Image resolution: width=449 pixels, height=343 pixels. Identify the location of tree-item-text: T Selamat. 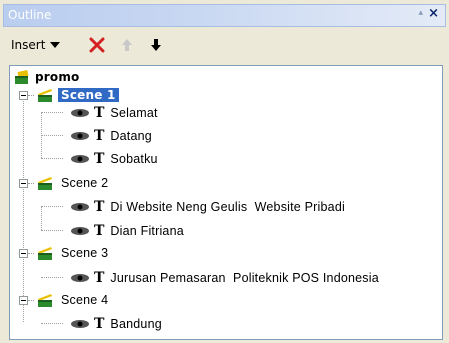
(114, 113).